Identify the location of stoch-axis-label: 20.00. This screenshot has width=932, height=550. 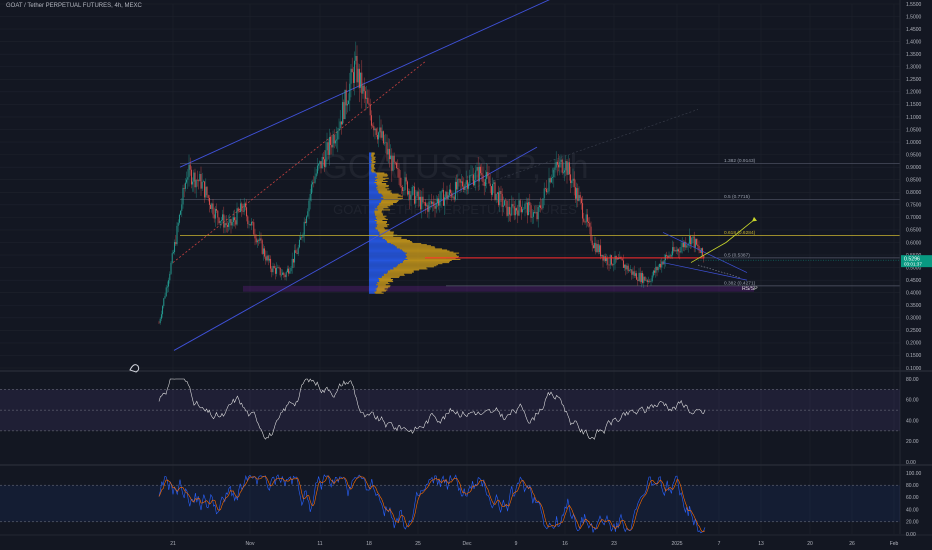
(912, 523).